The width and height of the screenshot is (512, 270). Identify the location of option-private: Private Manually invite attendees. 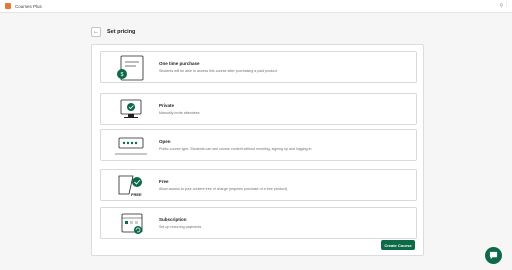
(258, 109).